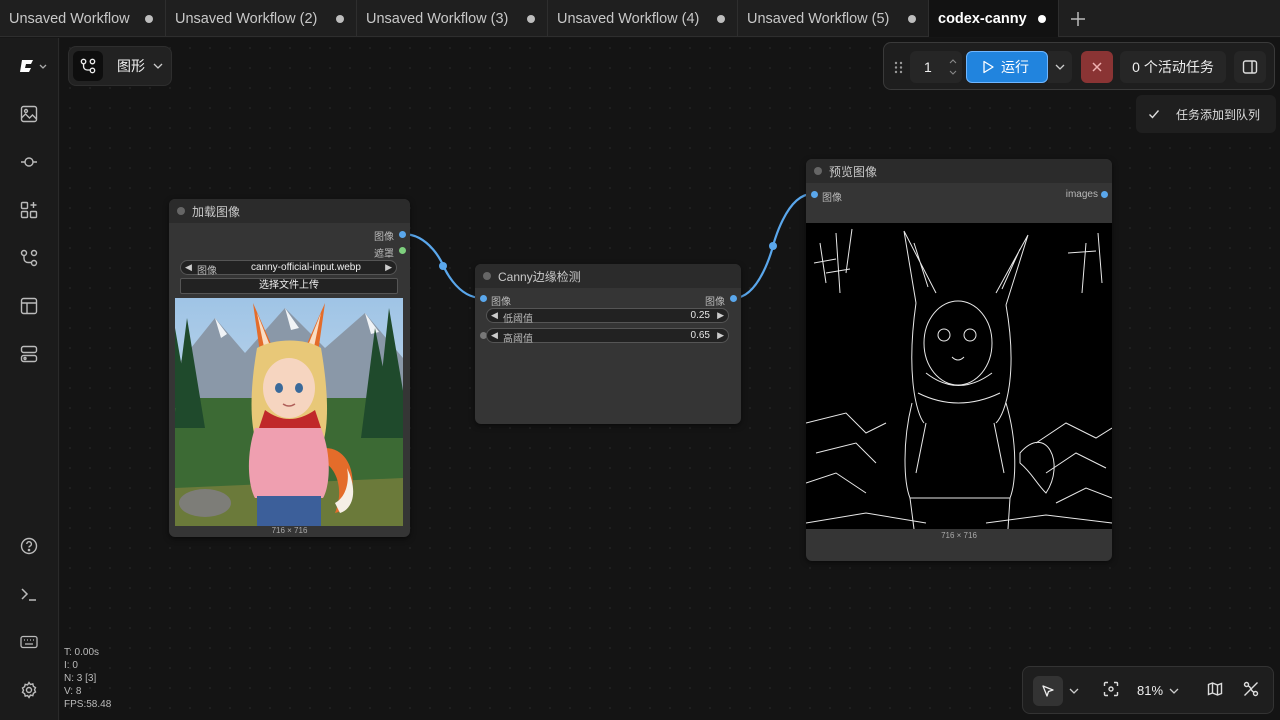 Image resolution: width=1280 pixels, height=720 pixels. I want to click on toggle-panel-button, so click(1250, 67).